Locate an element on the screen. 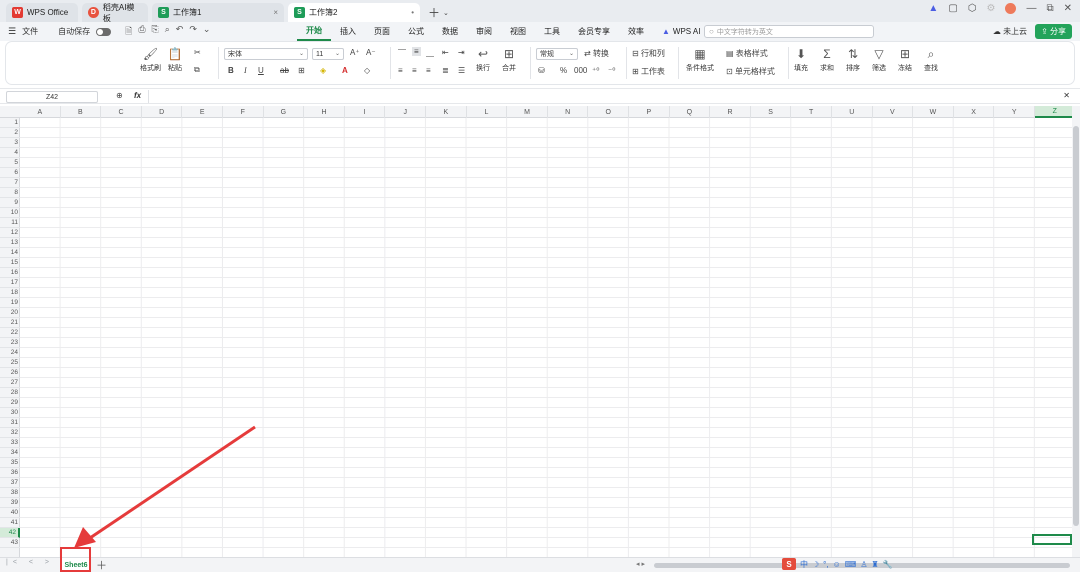 This screenshot has height=572, width=1080. sogou-icon: S is located at coordinates (789, 564).